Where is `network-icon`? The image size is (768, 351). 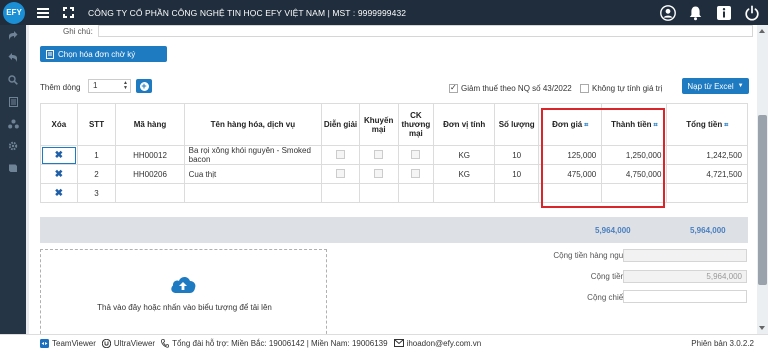
network-icon is located at coordinates (13, 124).